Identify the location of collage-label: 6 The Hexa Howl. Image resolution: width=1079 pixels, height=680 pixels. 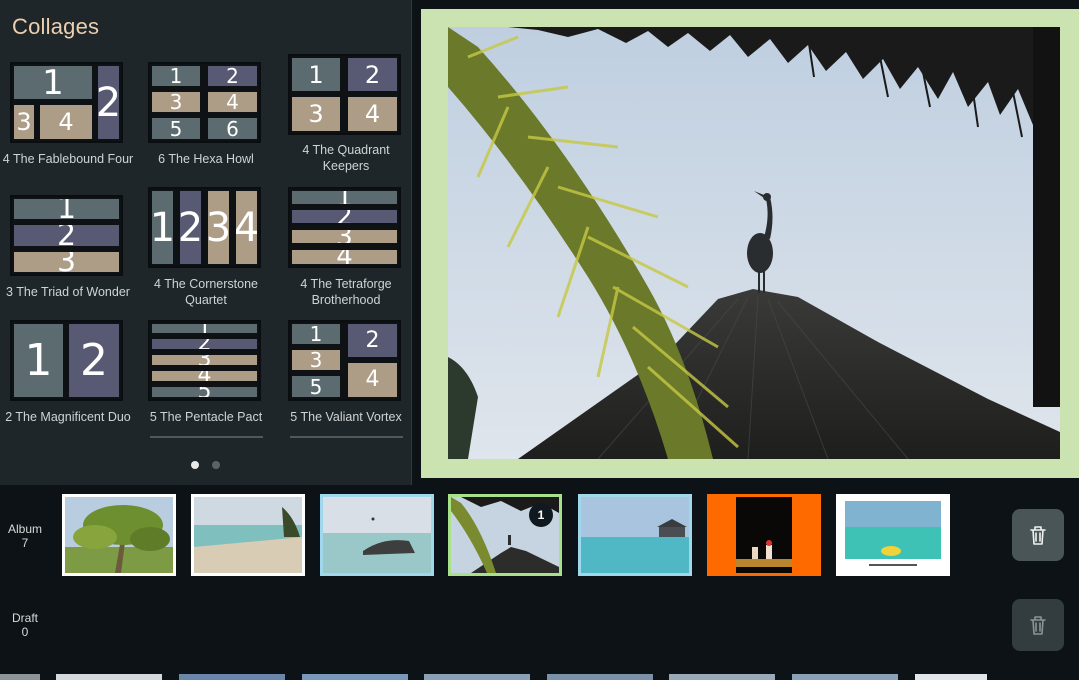
(206, 159).